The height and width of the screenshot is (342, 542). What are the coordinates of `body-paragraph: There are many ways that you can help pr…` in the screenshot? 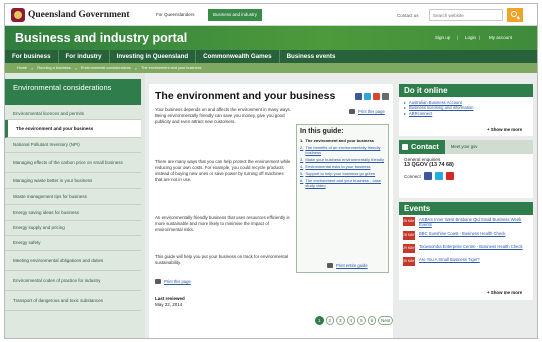 It's located at (223, 170).